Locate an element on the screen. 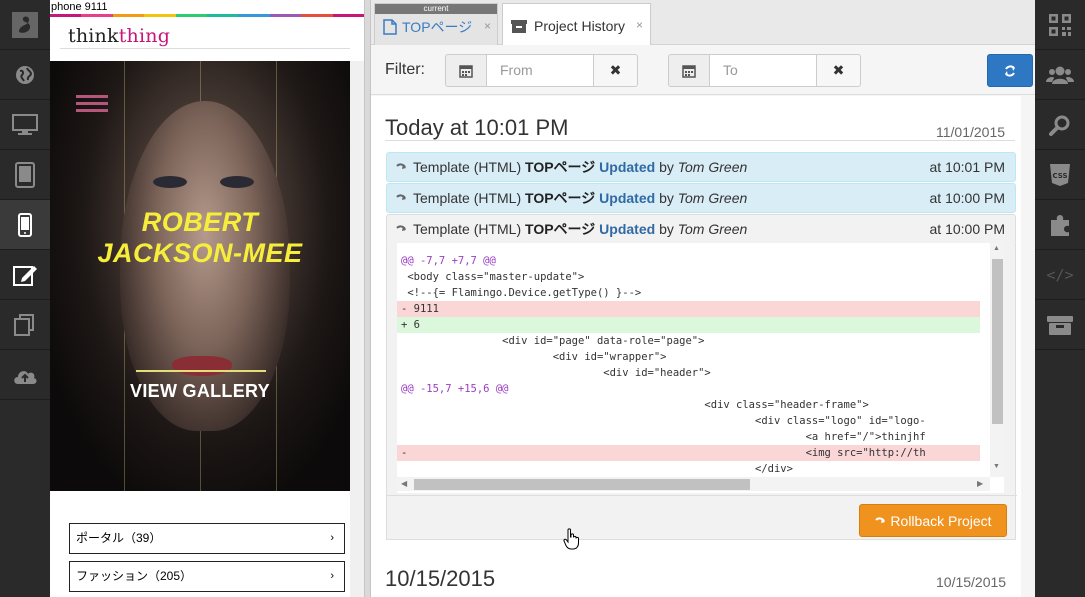 Image resolution: width=1085 pixels, height=597 pixels. right-sidebar: CSS </> is located at coordinates (1060, 298).